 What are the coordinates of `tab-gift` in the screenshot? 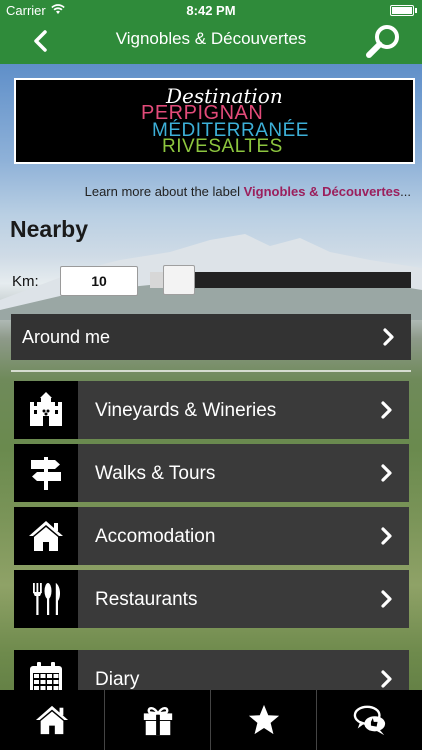 It's located at (158, 720).